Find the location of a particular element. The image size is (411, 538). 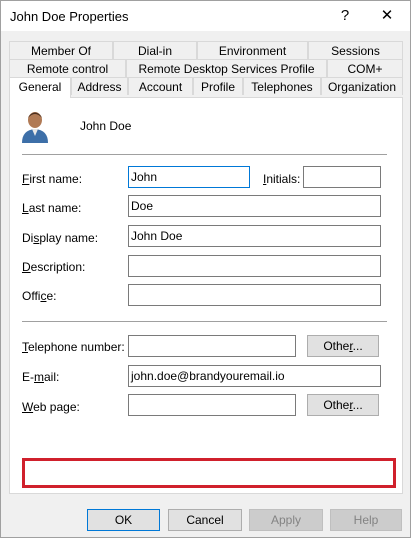

title-bar: John Doe Properties ? ✕ is located at coordinates (205, 16).